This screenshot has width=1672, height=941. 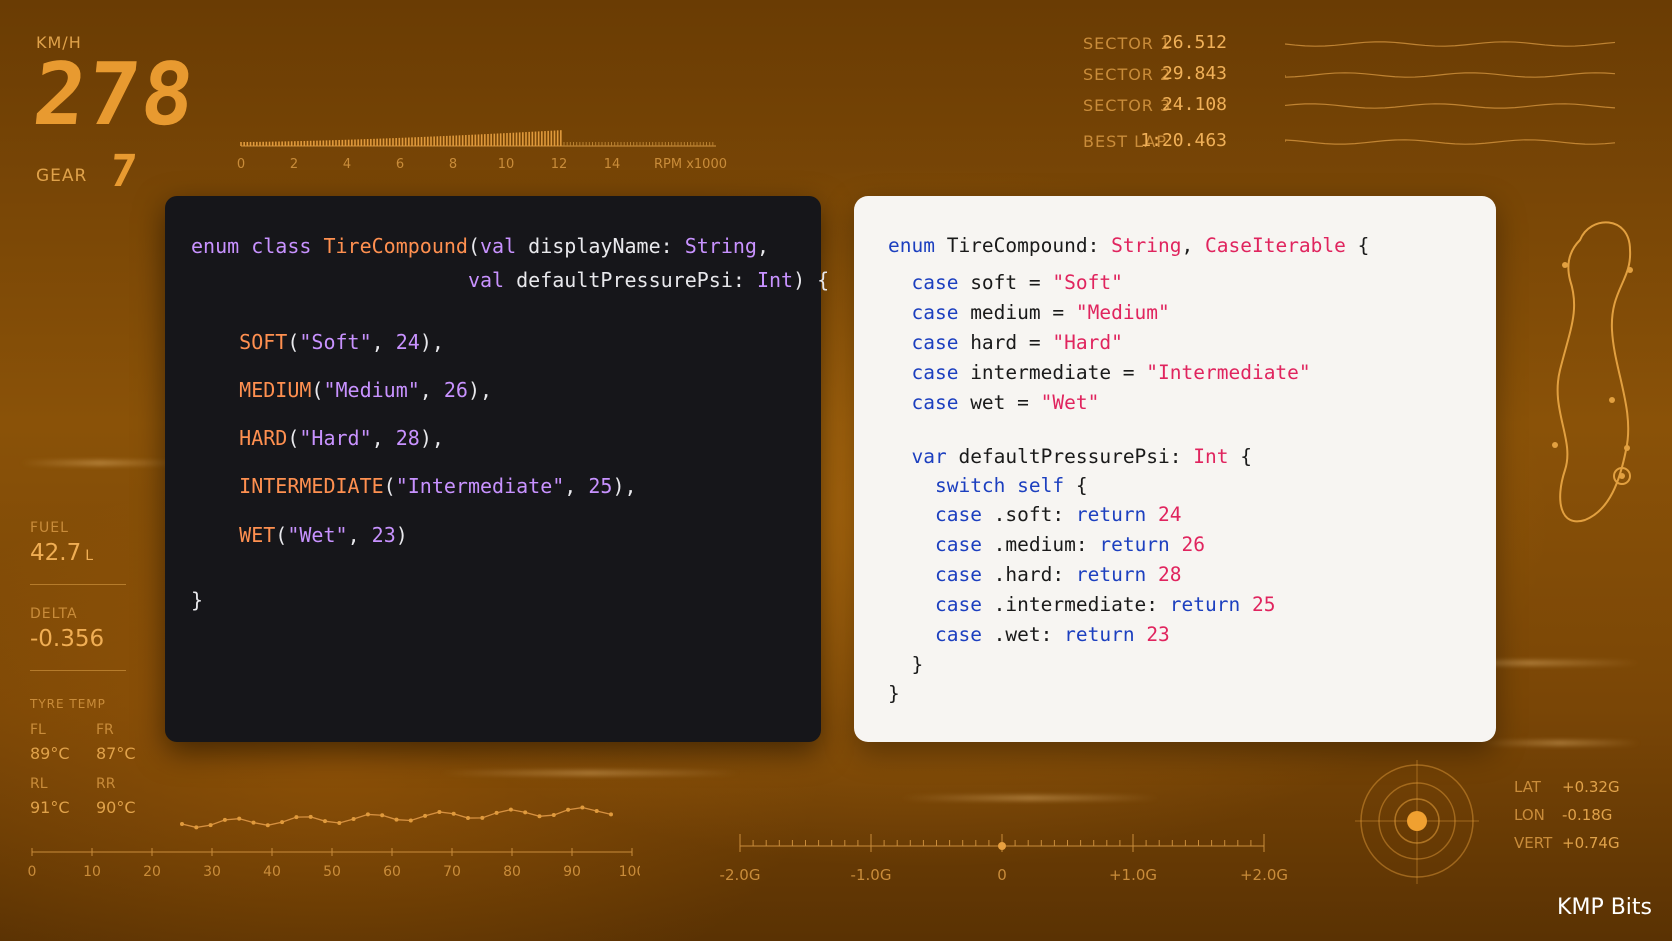 I want to click on sector-time: 29.843, so click(x=1194, y=73).